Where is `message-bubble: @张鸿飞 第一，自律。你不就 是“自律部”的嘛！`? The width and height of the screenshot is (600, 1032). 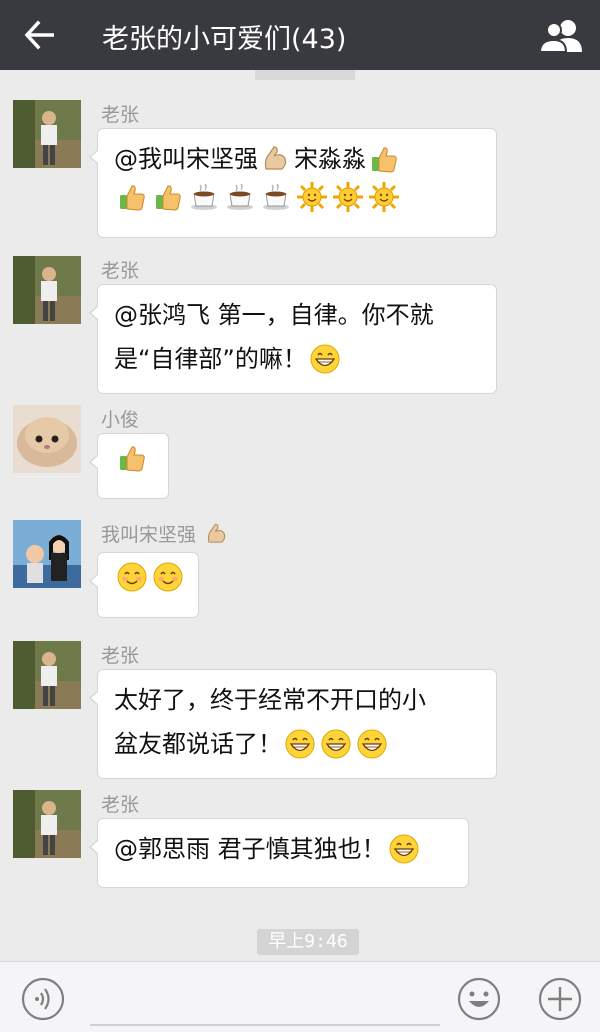 message-bubble: @张鸿飞 第一，自律。你不就 是“自律部”的嘛！ is located at coordinates (293, 339).